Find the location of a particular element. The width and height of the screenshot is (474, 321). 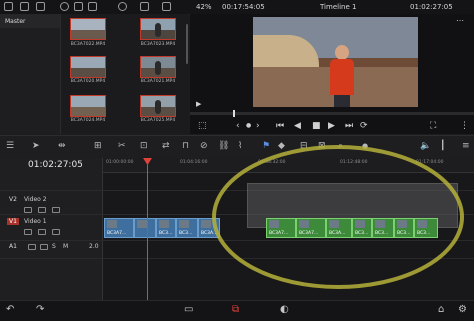

chevron-left-icon: ‹ is located at coordinates (238, 126).